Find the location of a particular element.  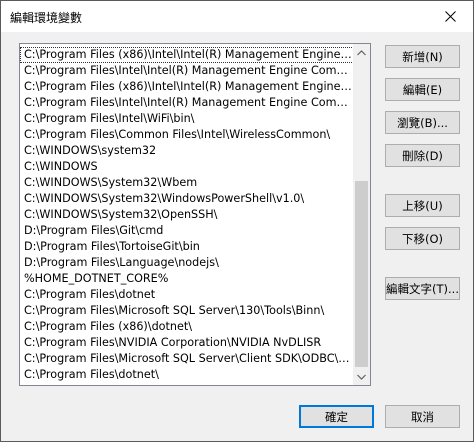

scroll-down-button is located at coordinates (361, 376).